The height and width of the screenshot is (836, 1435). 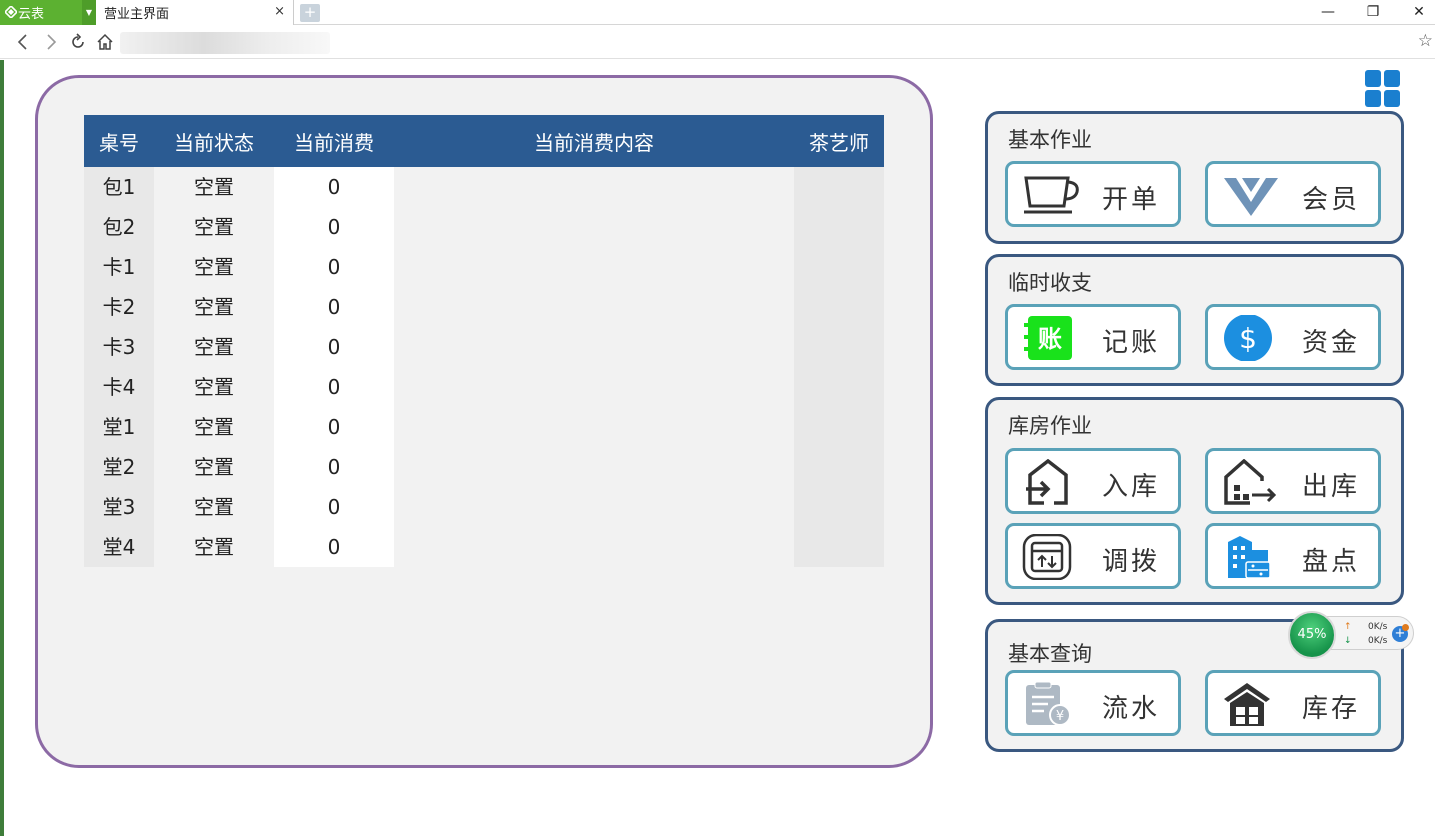 I want to click on table-row: 堂4 空置 0, so click(x=484, y=547).